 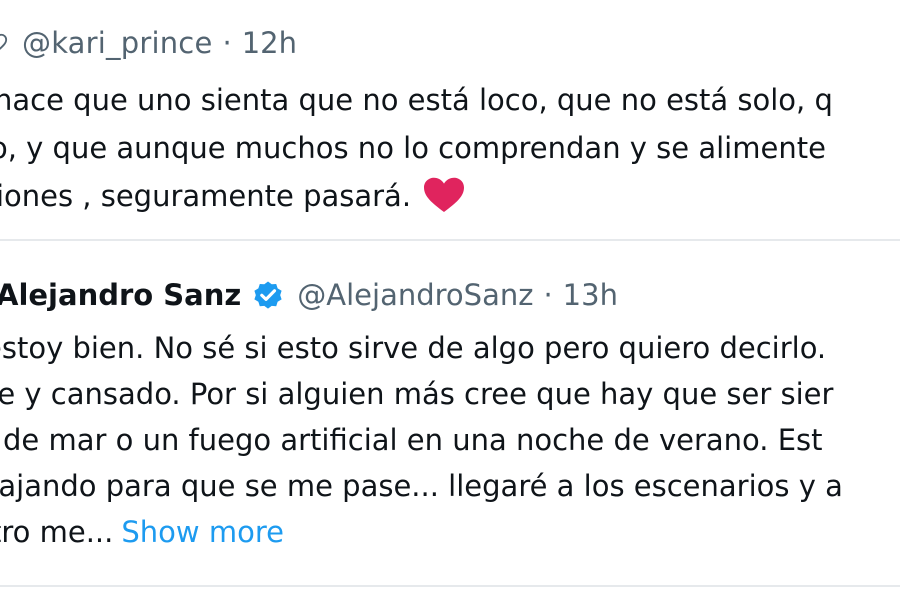 What do you see at coordinates (120, 295) in the screenshot?
I see `quote-author-name: Alejandro Sanz` at bounding box center [120, 295].